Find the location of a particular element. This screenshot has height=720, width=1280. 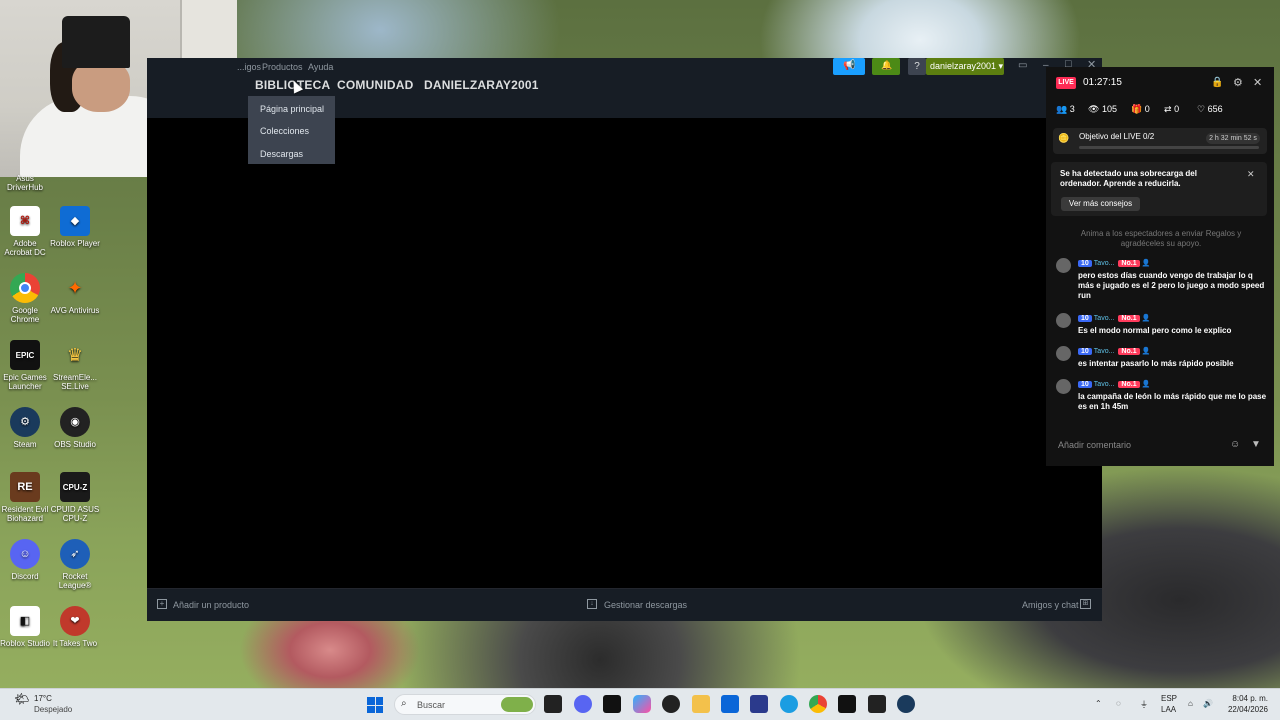

tray-usb-icon: ⏚ is located at coordinates (1144, 704).